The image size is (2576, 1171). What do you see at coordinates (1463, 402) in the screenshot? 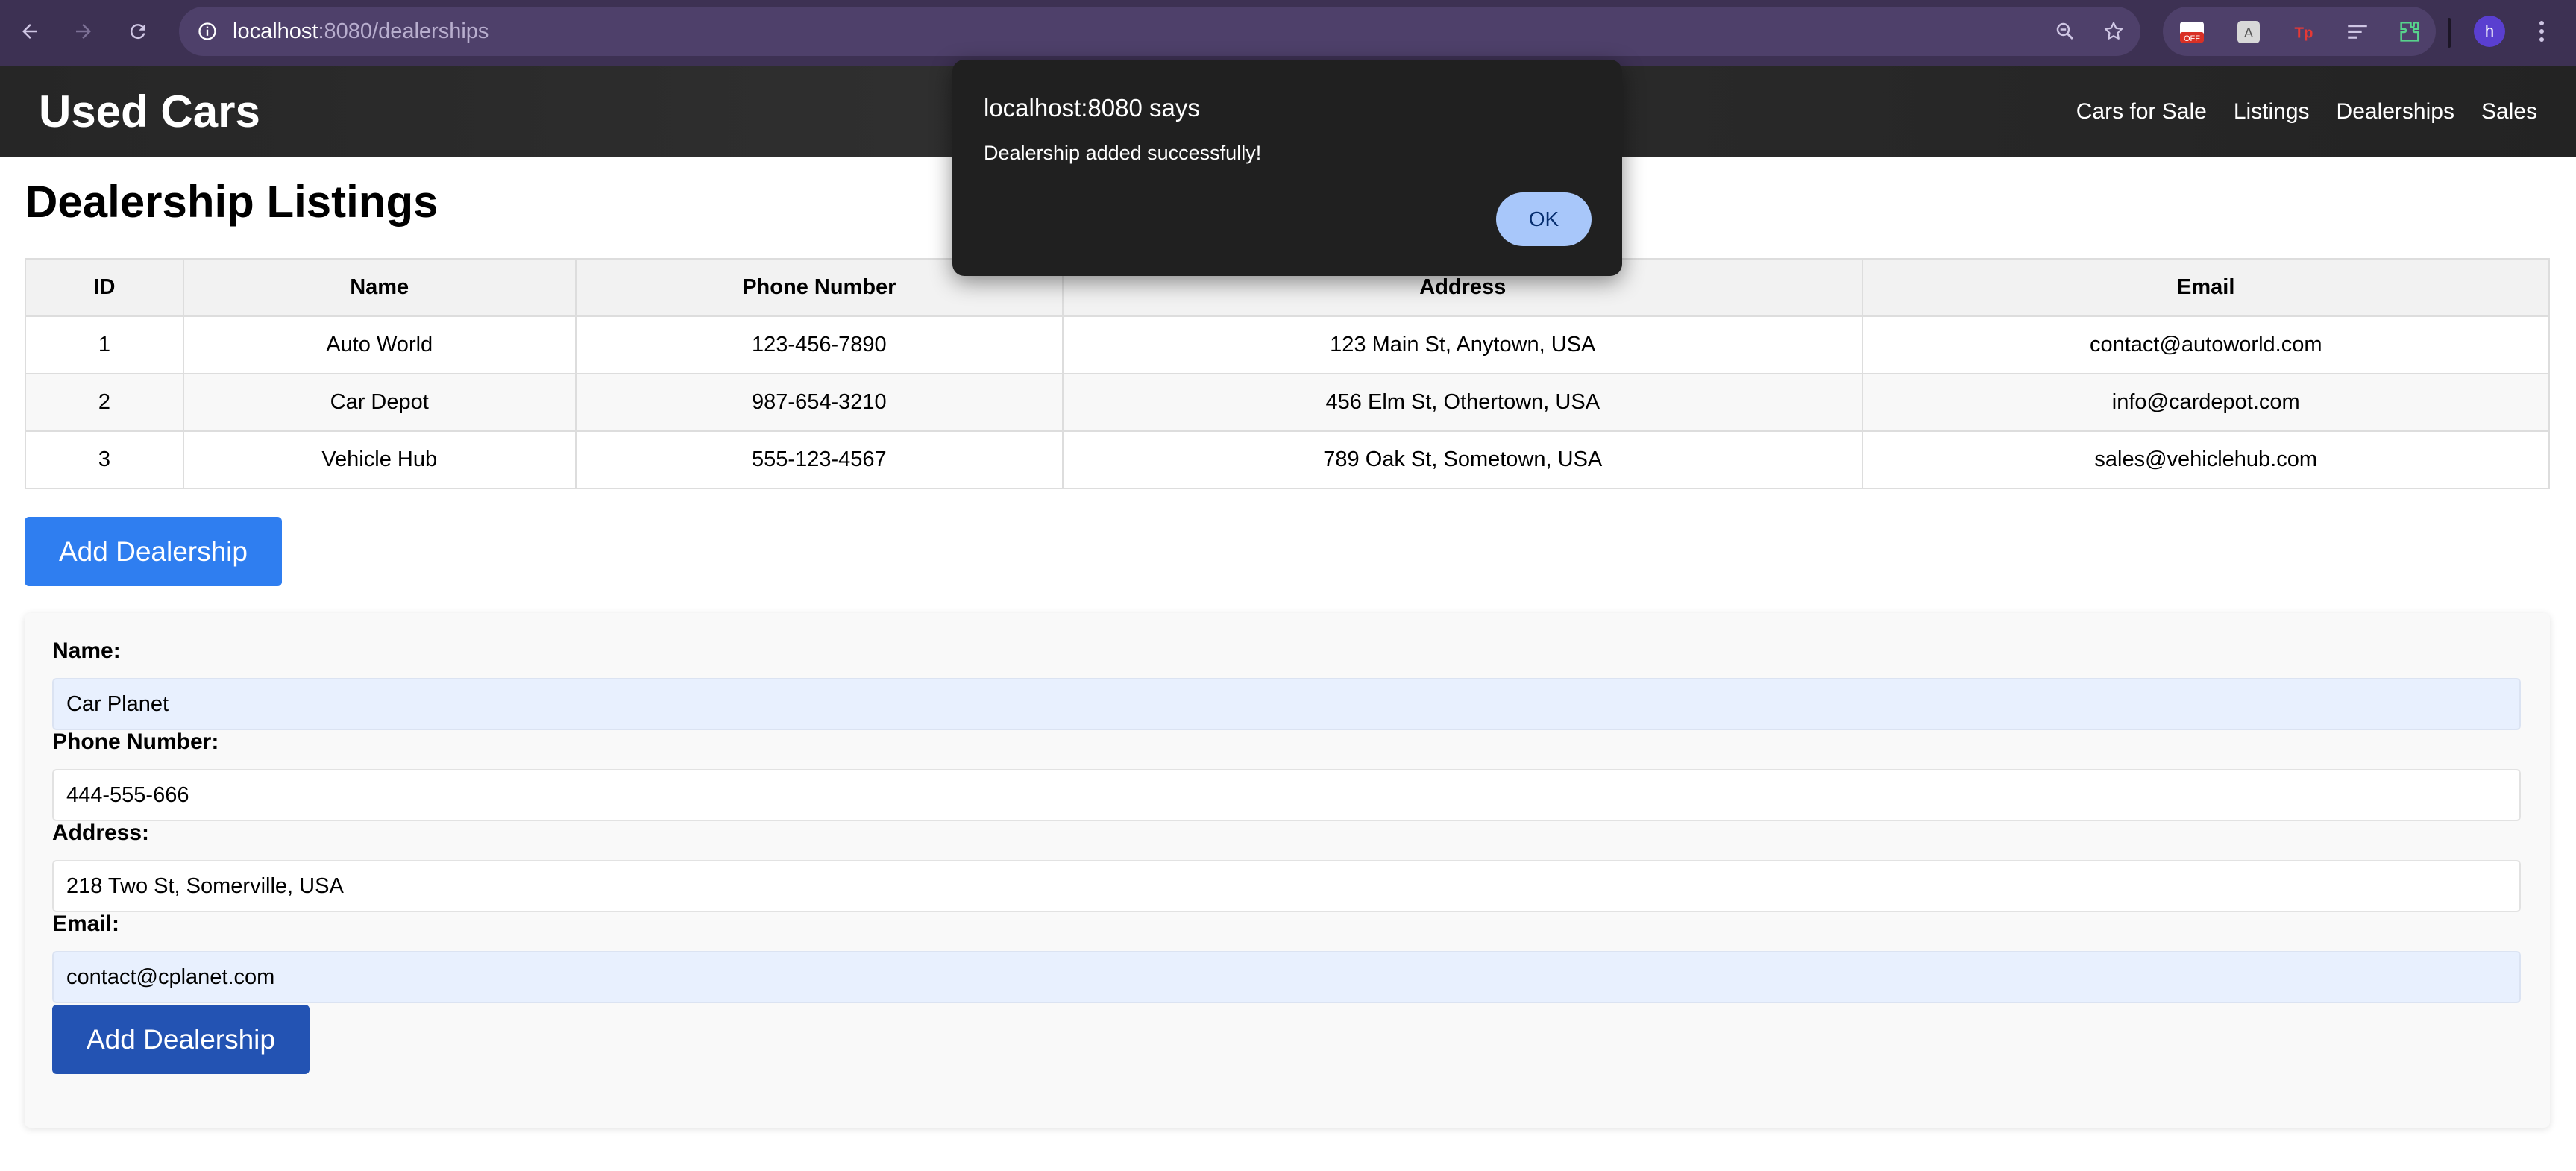
I see `cell-address: 456 Elm St, Othertown, USA` at bounding box center [1463, 402].